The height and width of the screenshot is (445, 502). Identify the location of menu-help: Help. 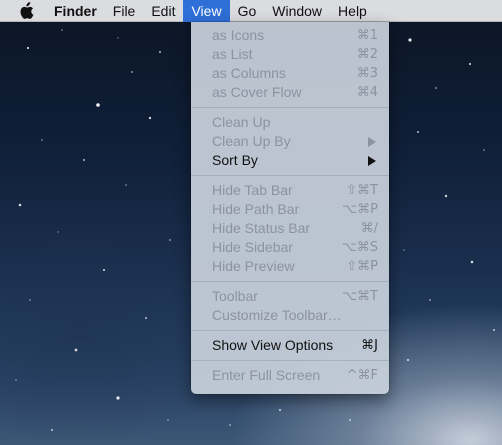
(352, 11).